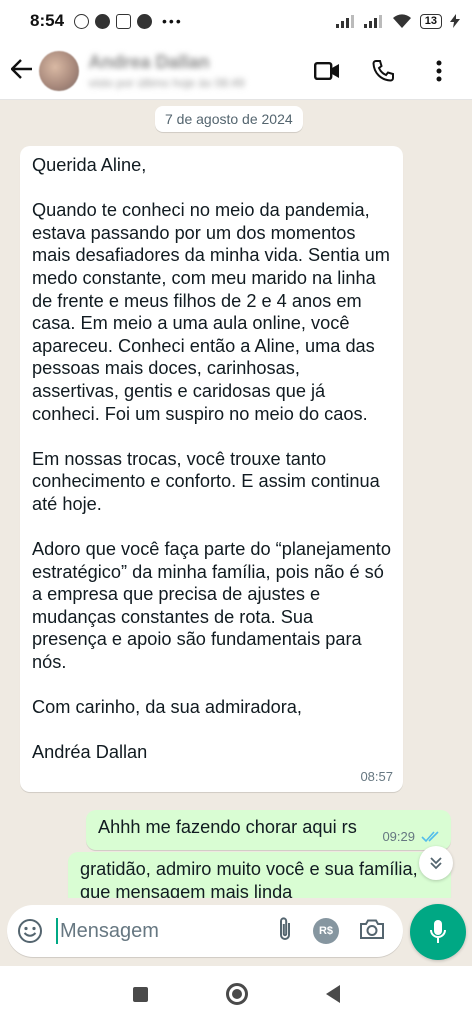  What do you see at coordinates (285, 931) in the screenshot?
I see `attach-icon` at bounding box center [285, 931].